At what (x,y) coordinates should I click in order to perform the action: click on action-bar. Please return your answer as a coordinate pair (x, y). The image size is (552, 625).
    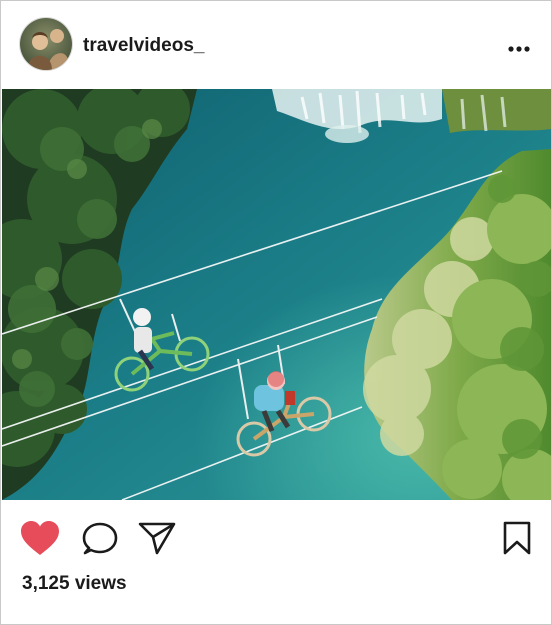
    Looking at the image, I should click on (276, 541).